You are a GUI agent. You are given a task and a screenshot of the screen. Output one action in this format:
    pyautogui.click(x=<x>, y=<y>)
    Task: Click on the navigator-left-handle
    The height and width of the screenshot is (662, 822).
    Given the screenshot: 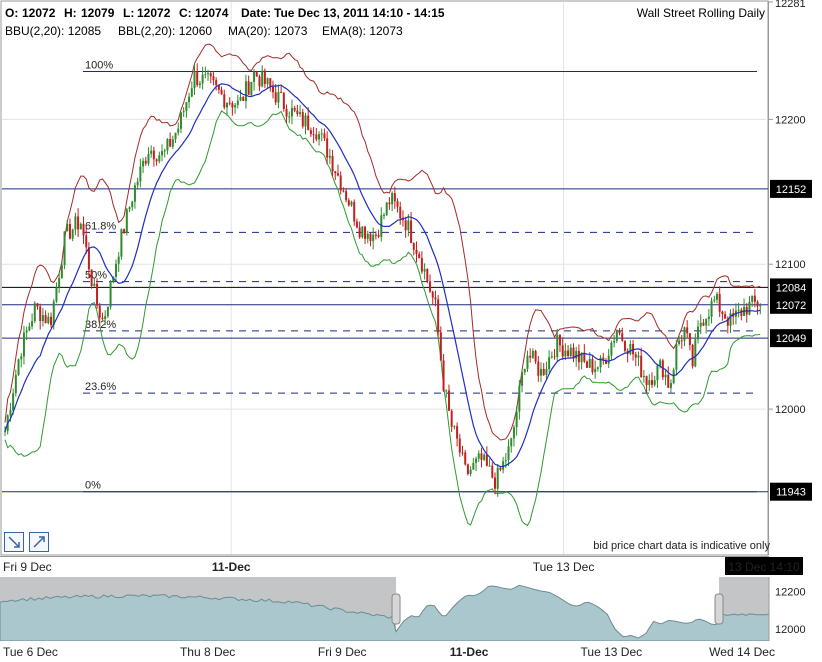 What is the action you would take?
    pyautogui.click(x=396, y=609)
    